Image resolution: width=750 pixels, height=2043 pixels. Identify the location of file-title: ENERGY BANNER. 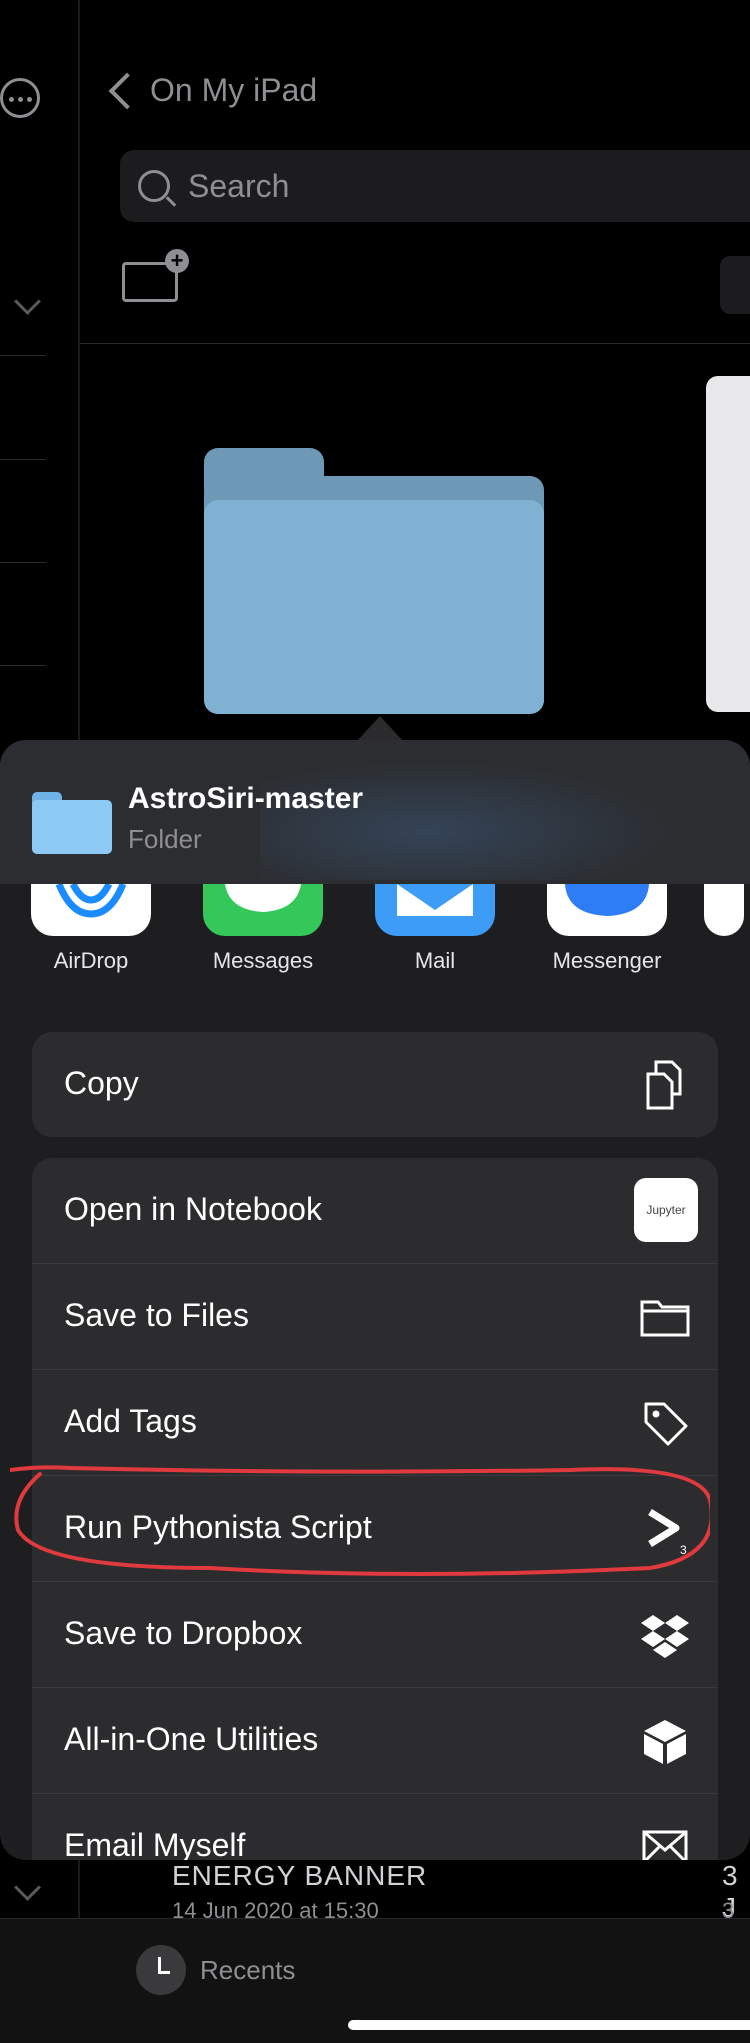
(300, 1875).